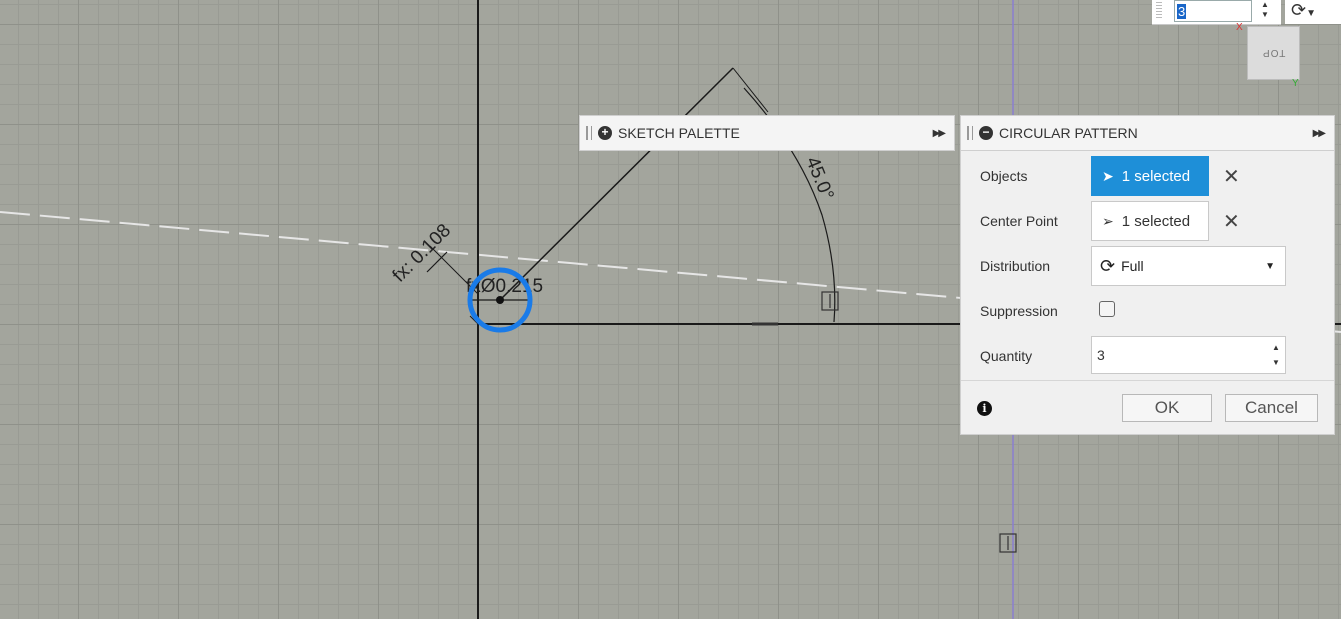  Describe the element at coordinates (1239, 27) in the screenshot. I see `x-axis-label: X` at that location.